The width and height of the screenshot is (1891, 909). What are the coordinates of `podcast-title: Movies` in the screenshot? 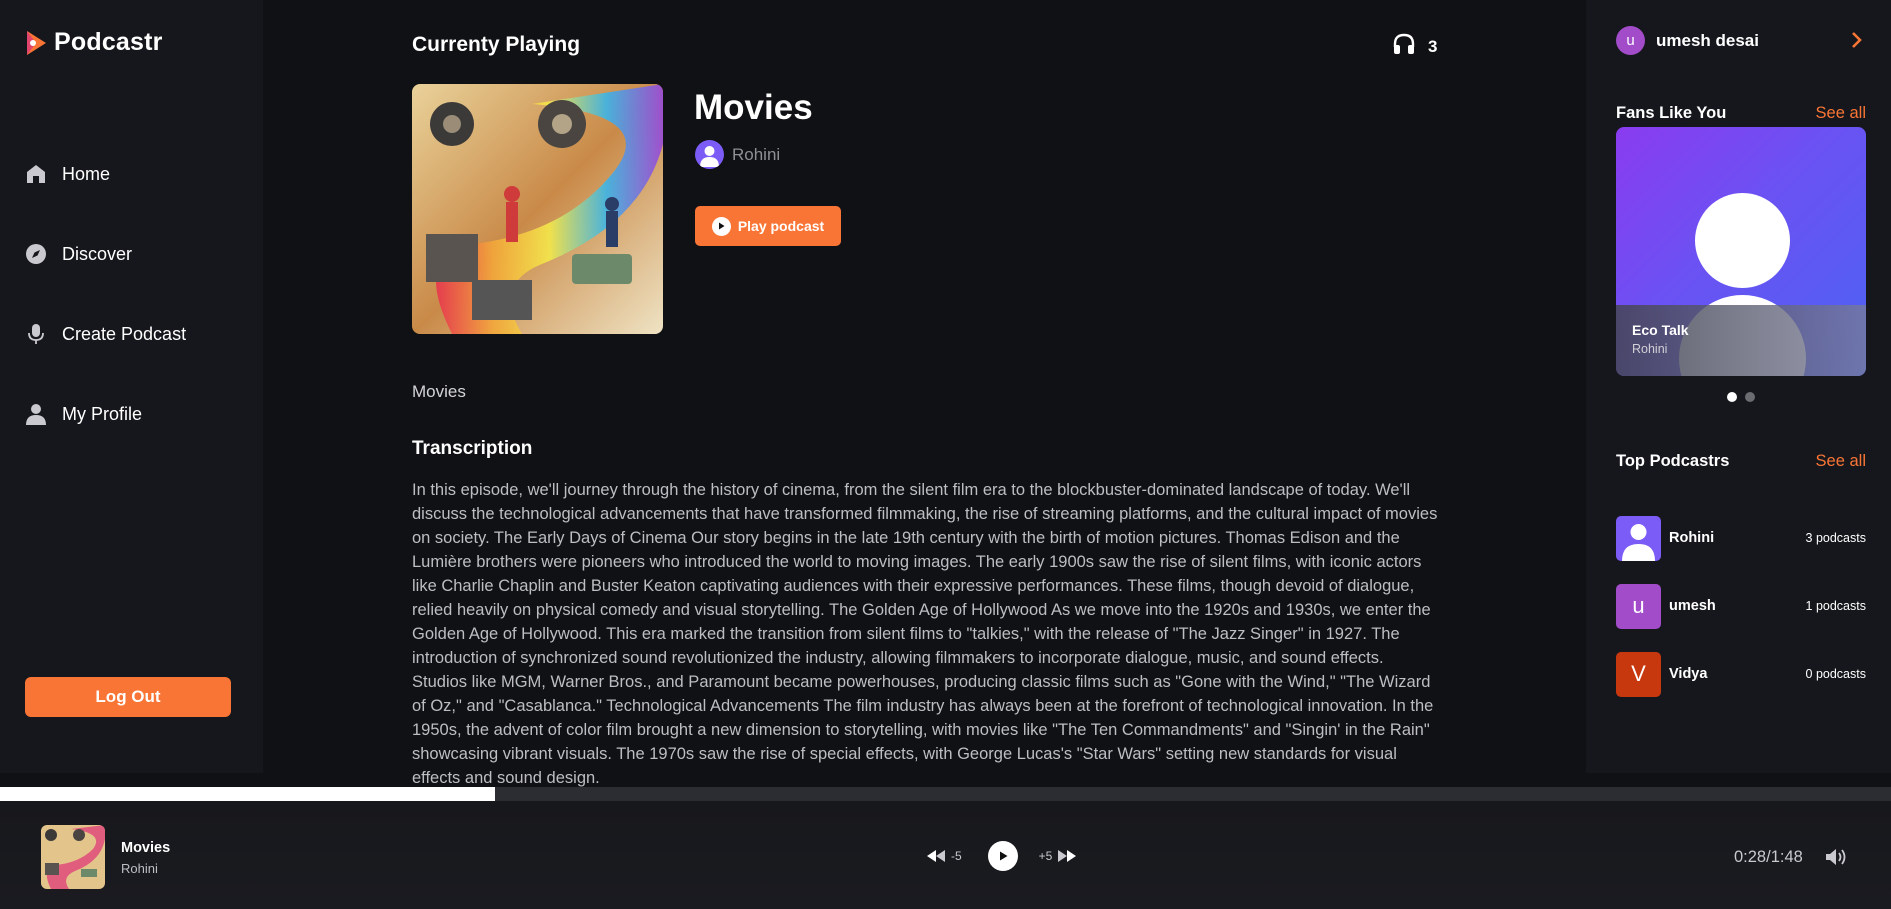 It's located at (753, 107).